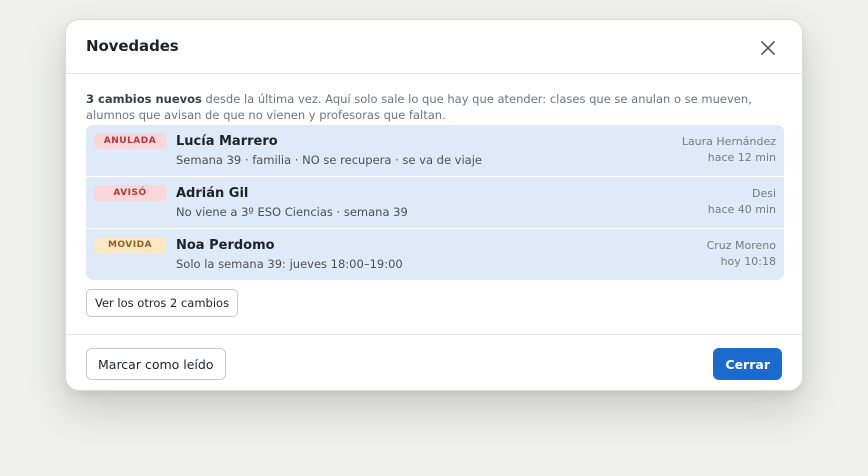 The height and width of the screenshot is (476, 868). What do you see at coordinates (227, 141) in the screenshot?
I see `student-name: Lucía Marrero` at bounding box center [227, 141].